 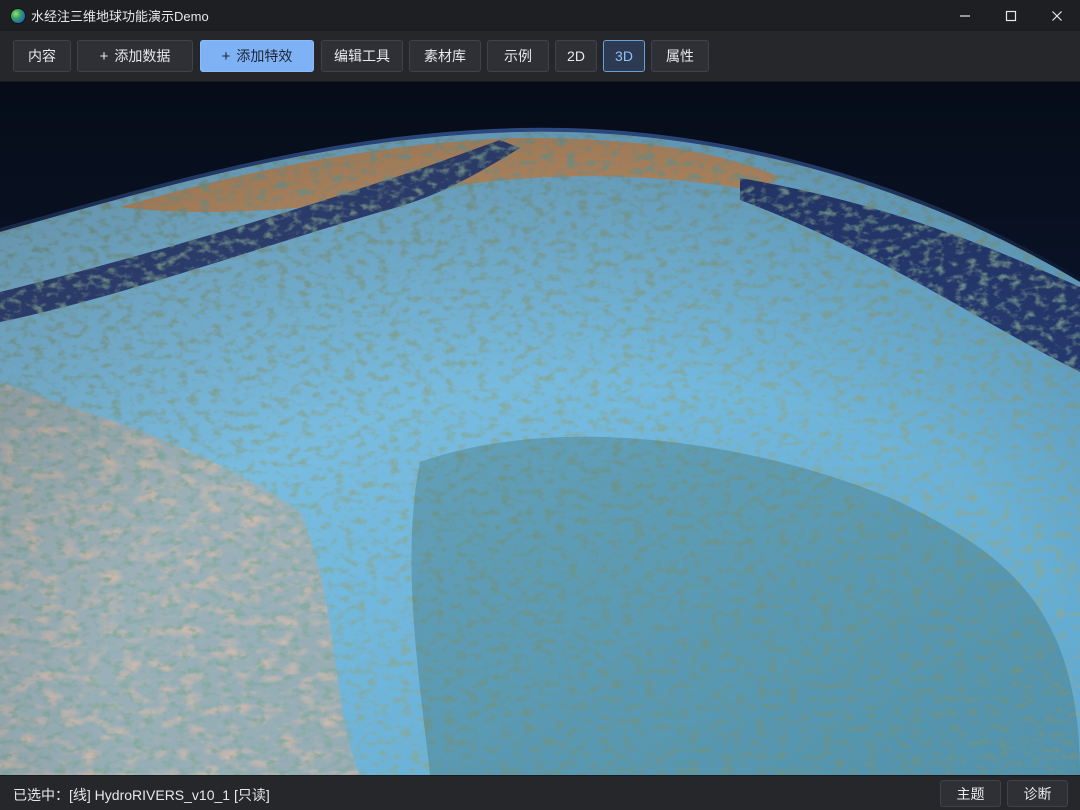 I want to click on view-2d-button-label: 2D, so click(x=576, y=56).